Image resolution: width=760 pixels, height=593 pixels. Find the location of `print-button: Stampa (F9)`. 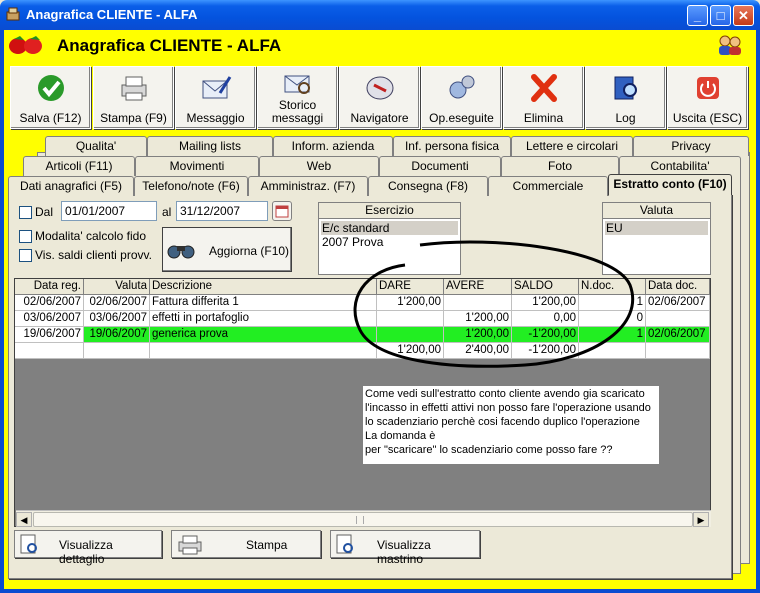

print-button: Stampa (F9) is located at coordinates (133, 97).